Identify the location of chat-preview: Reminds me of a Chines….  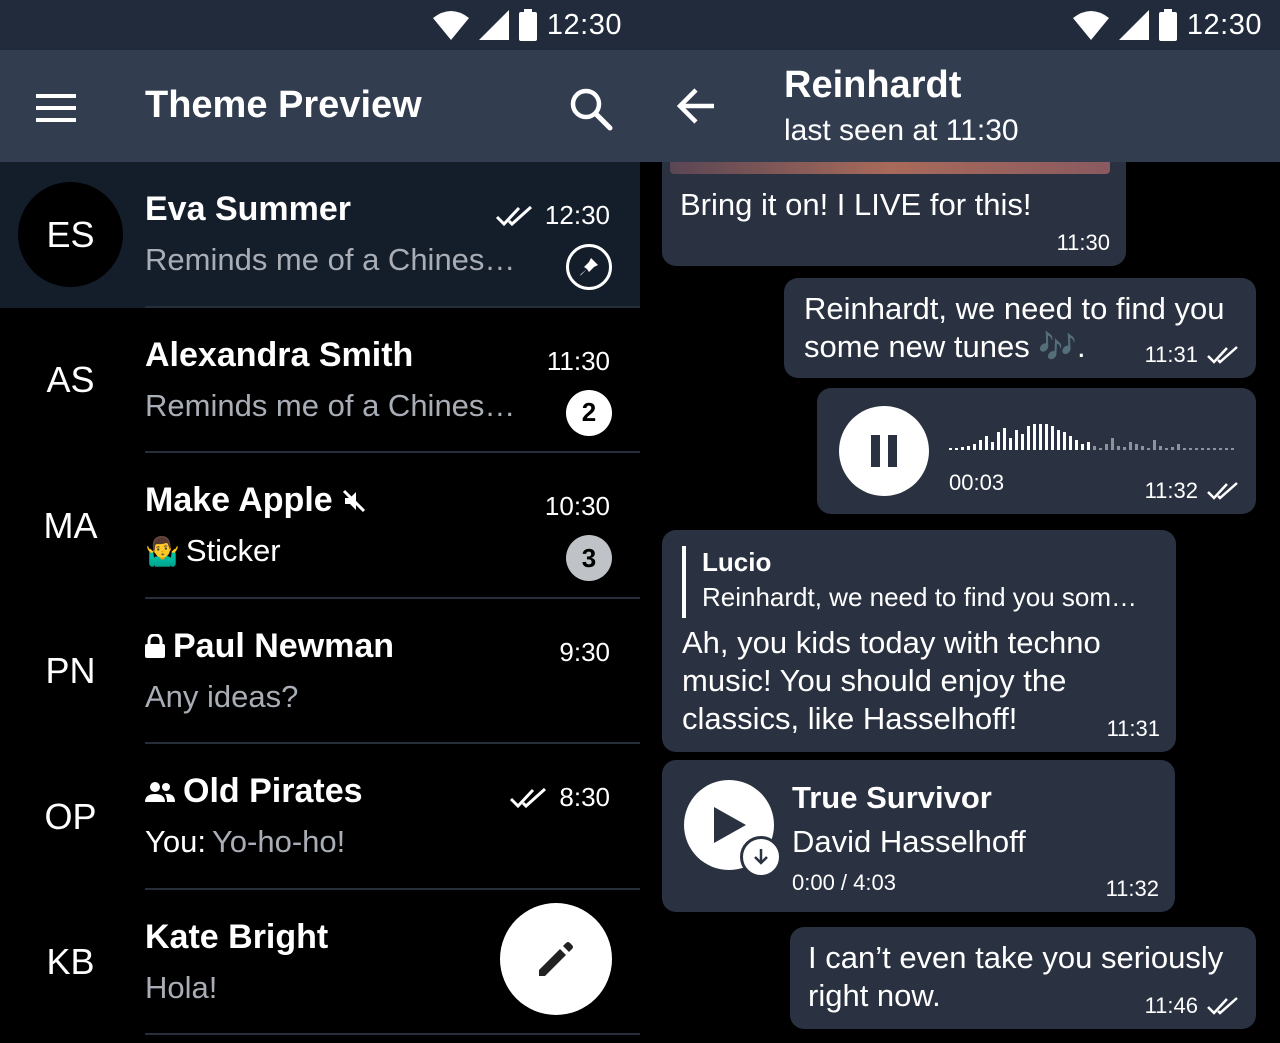
(330, 405).